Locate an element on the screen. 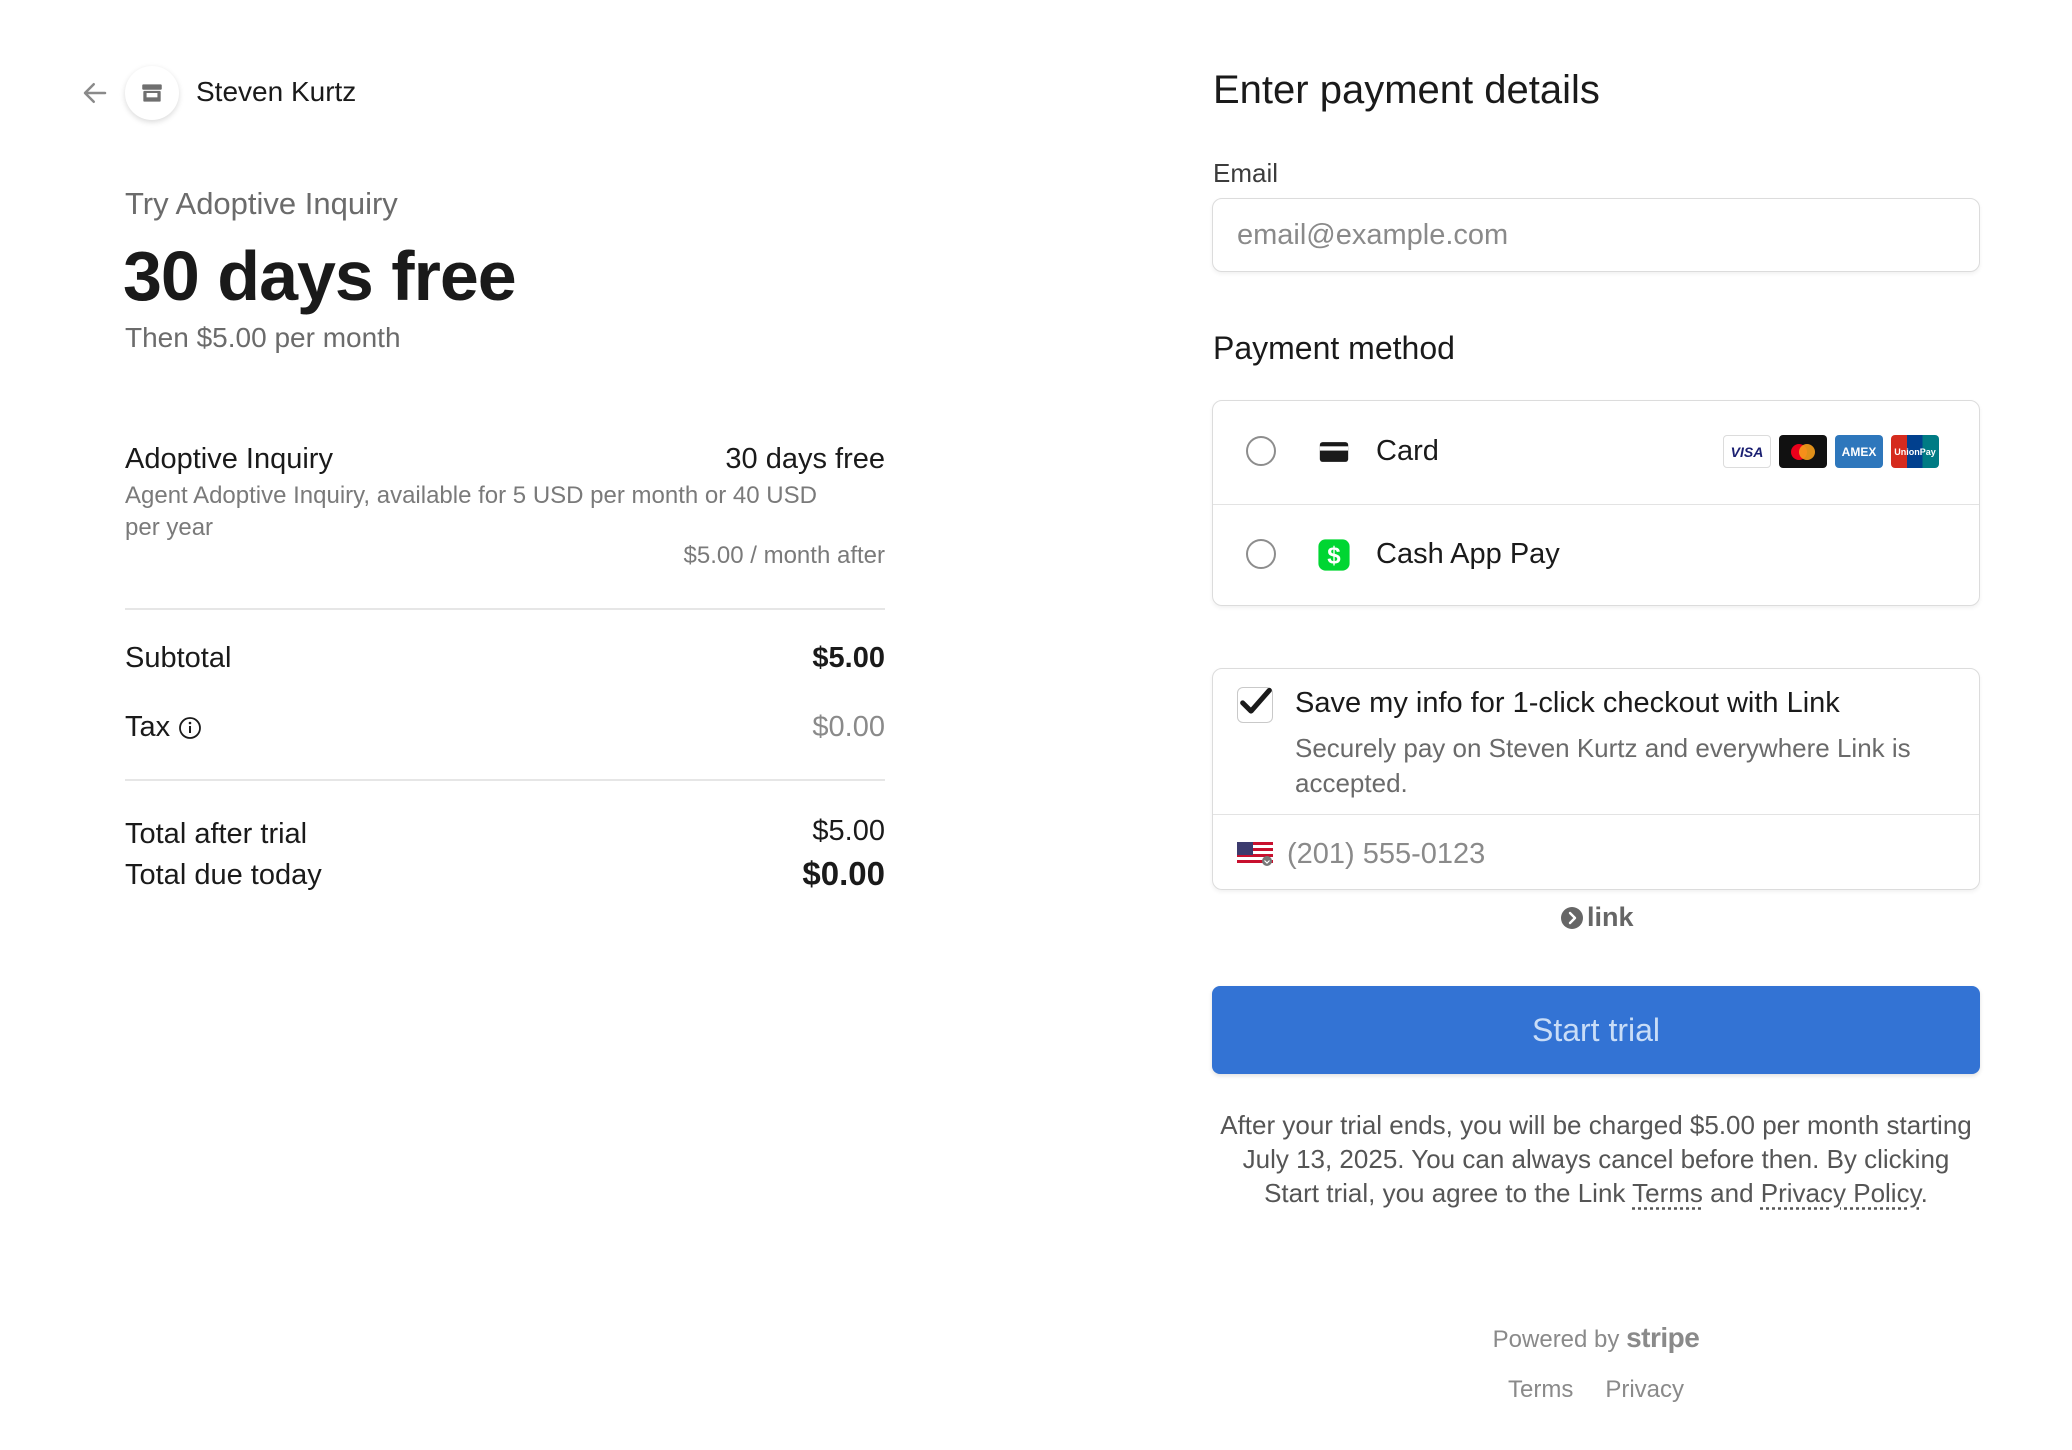 Image resolution: width=2072 pixels, height=1450 pixels. email-field is located at coordinates (1596, 235).